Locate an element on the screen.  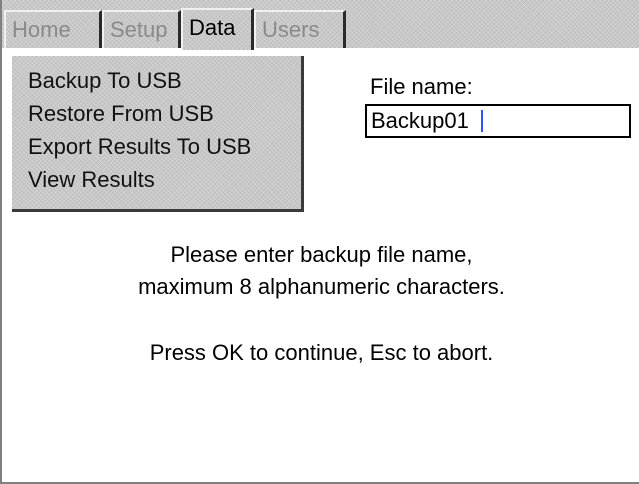
instruction-line-3: Press OK to continue, Esc to abort. is located at coordinates (321, 352).